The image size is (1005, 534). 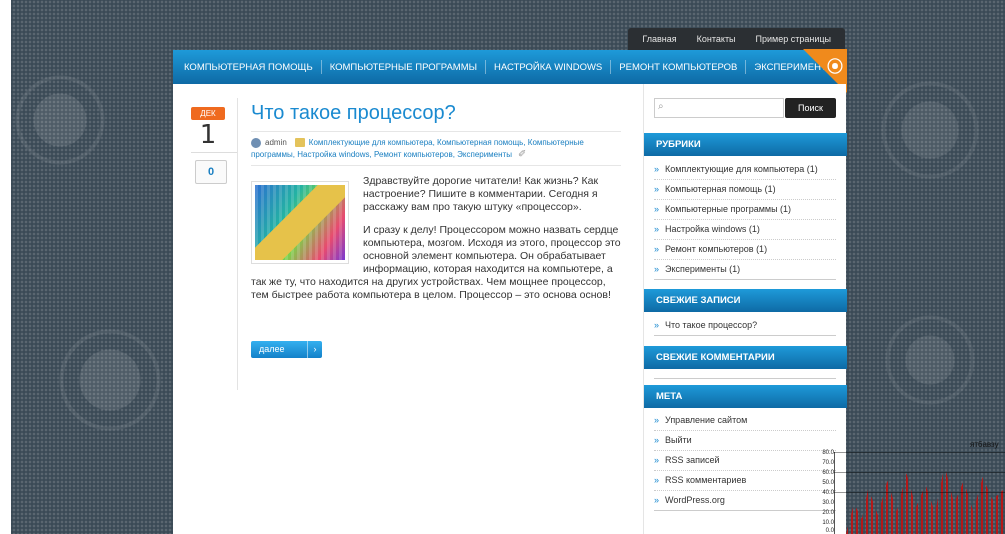 I want to click on rubric-item: Ремонт компьютеров (1), so click(x=745, y=250).